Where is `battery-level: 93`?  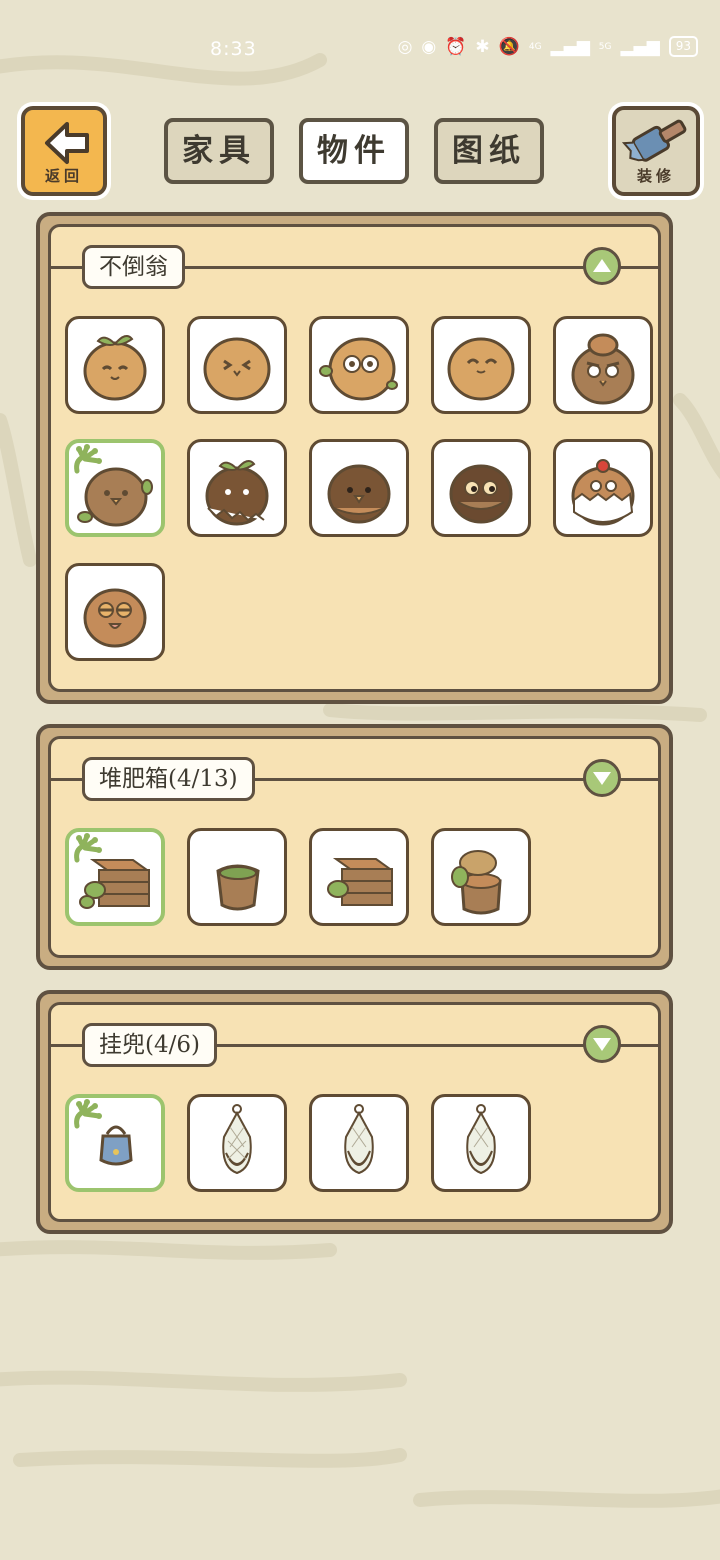 battery-level: 93 is located at coordinates (683, 46).